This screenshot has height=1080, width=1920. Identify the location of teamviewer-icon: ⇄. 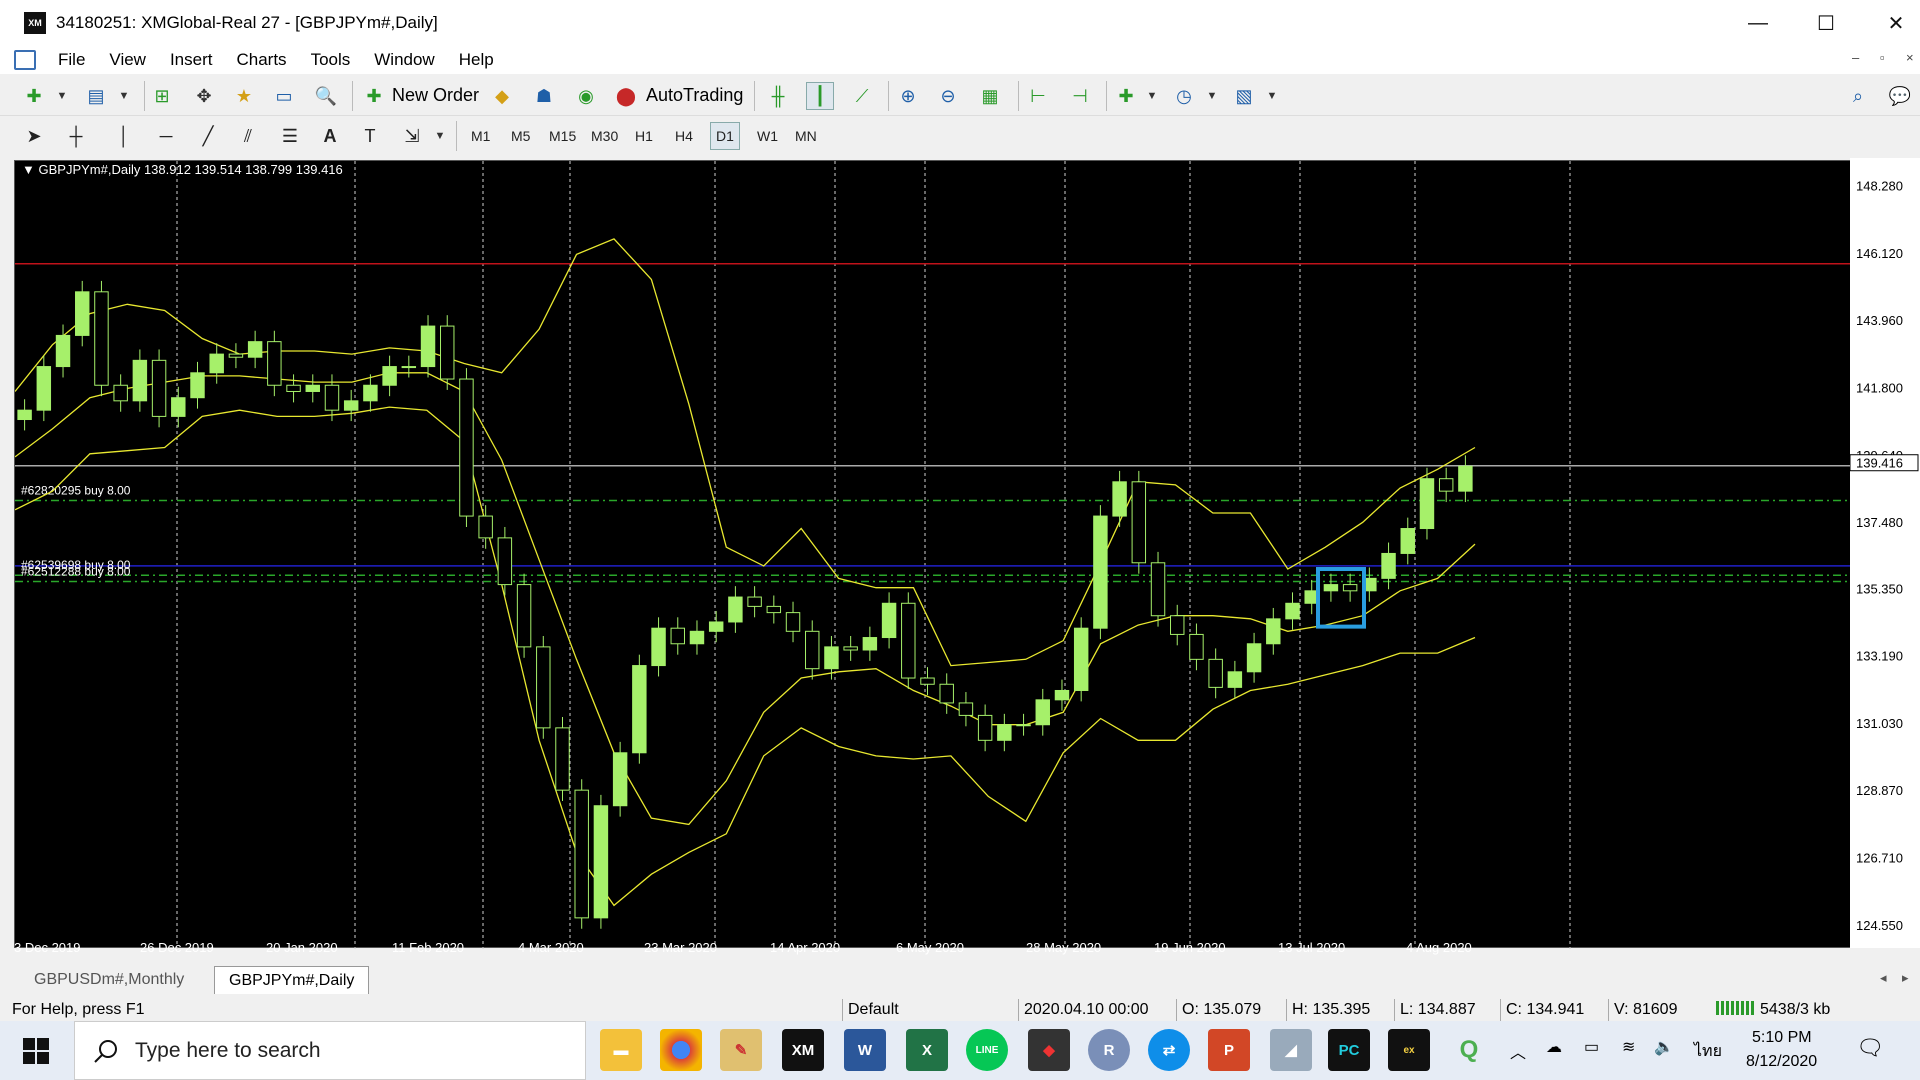
(1169, 1050).